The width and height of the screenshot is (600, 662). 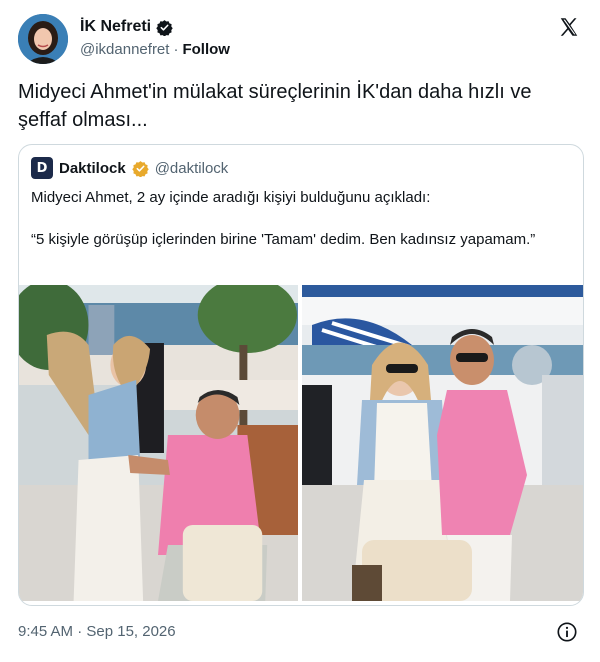 What do you see at coordinates (42, 168) in the screenshot?
I see `quoted-avatar: D` at bounding box center [42, 168].